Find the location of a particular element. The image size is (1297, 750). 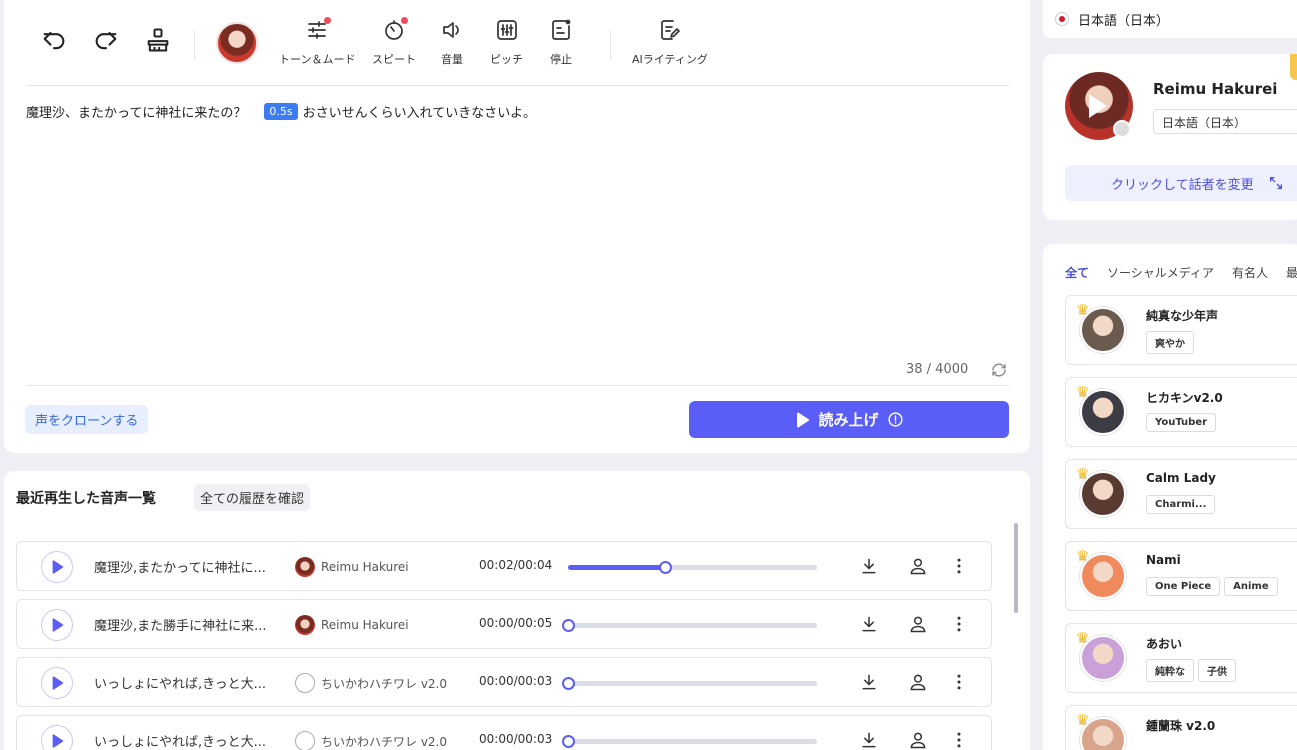

ai-writing-tool: AIライティング is located at coordinates (670, 42).